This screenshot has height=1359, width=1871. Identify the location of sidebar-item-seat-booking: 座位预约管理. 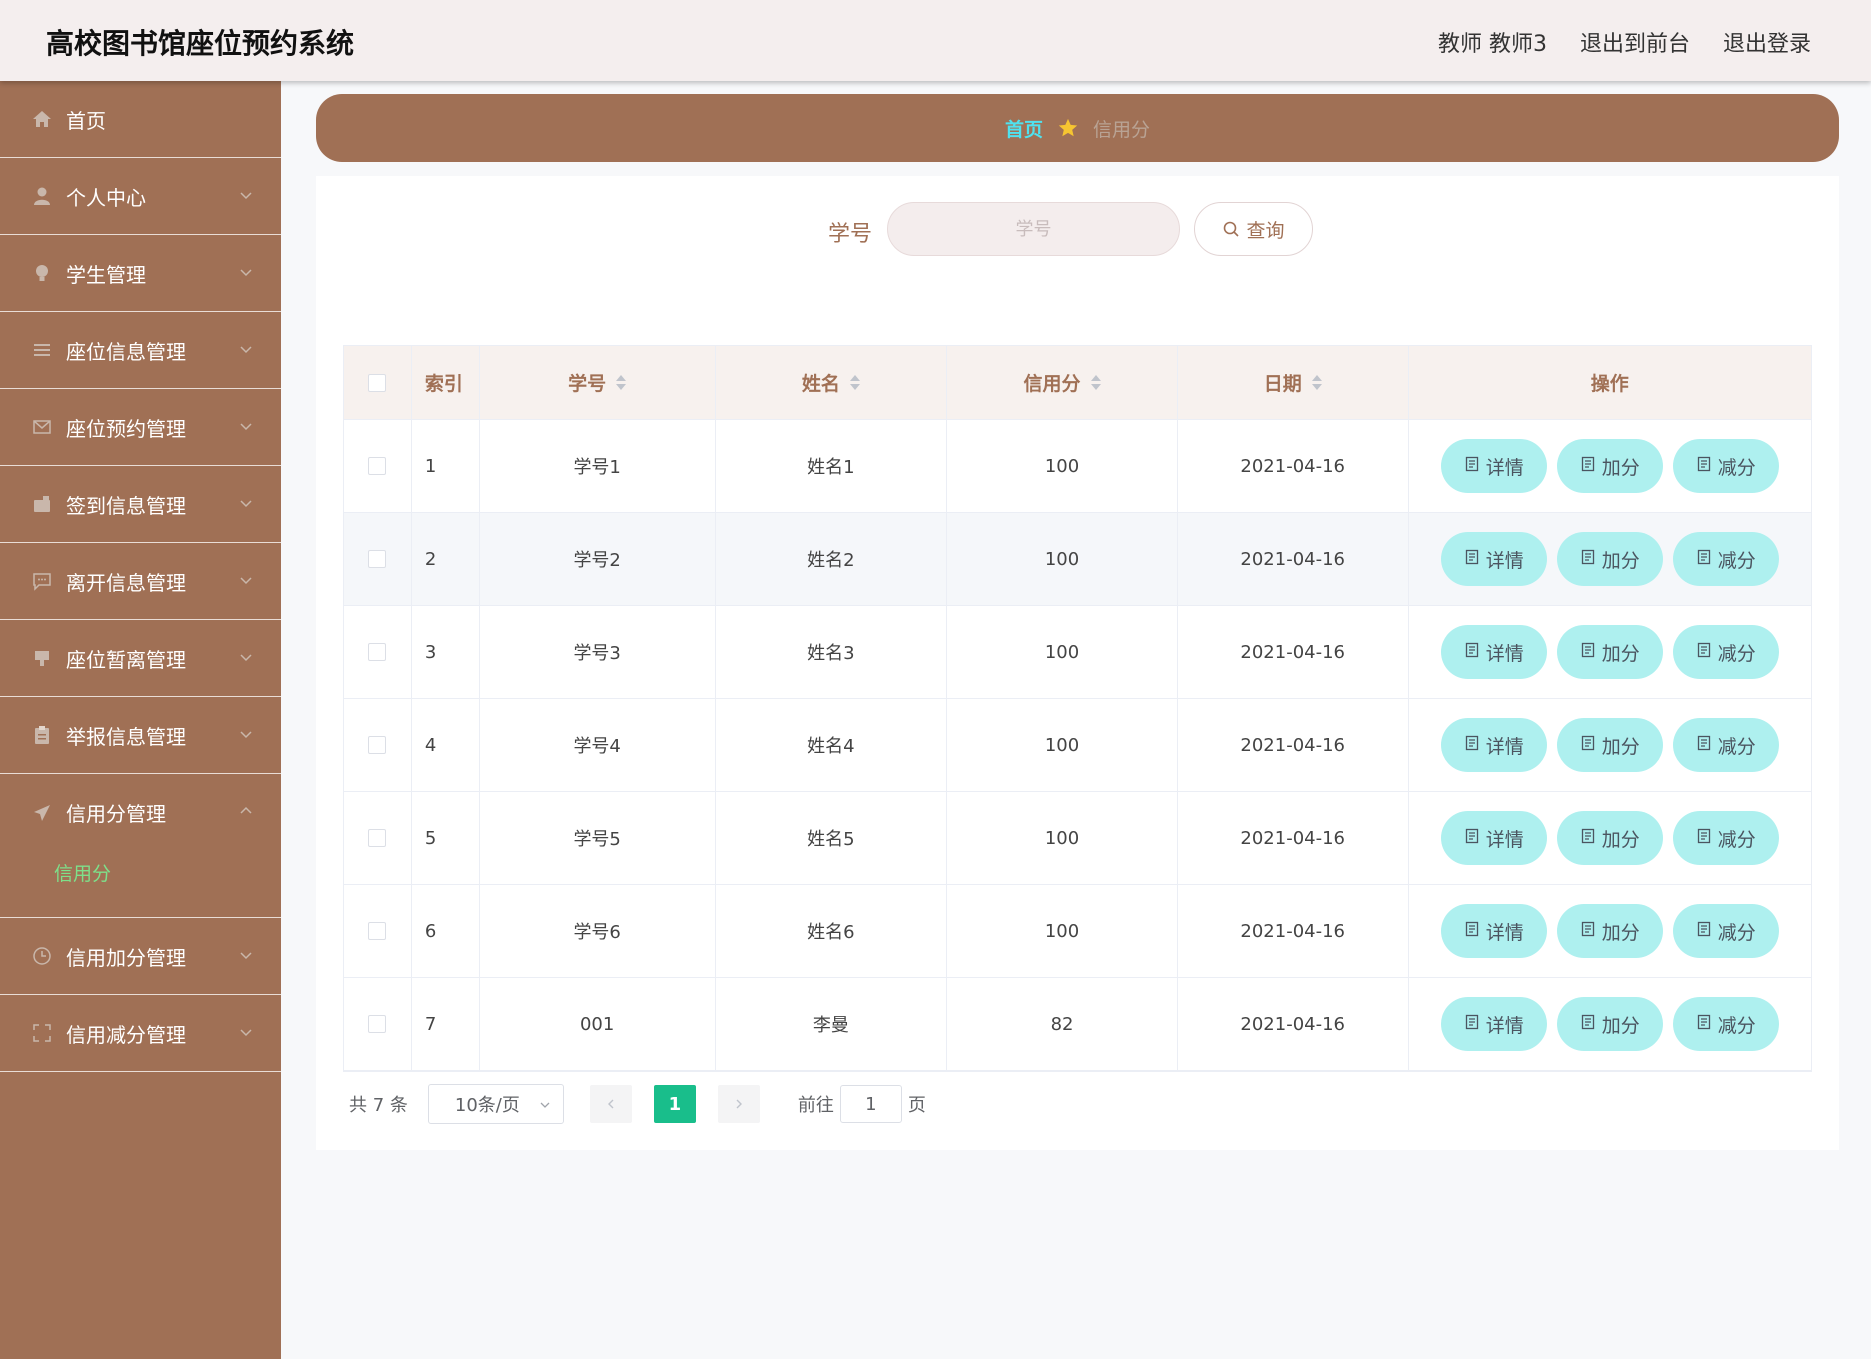
(140, 427).